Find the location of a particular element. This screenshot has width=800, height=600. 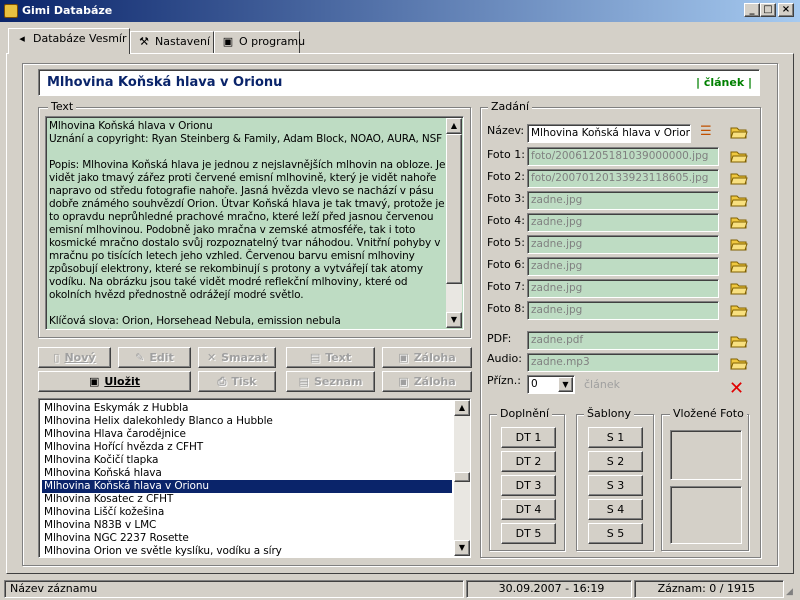

pdf-input: zadne.pdf is located at coordinates (623, 340).